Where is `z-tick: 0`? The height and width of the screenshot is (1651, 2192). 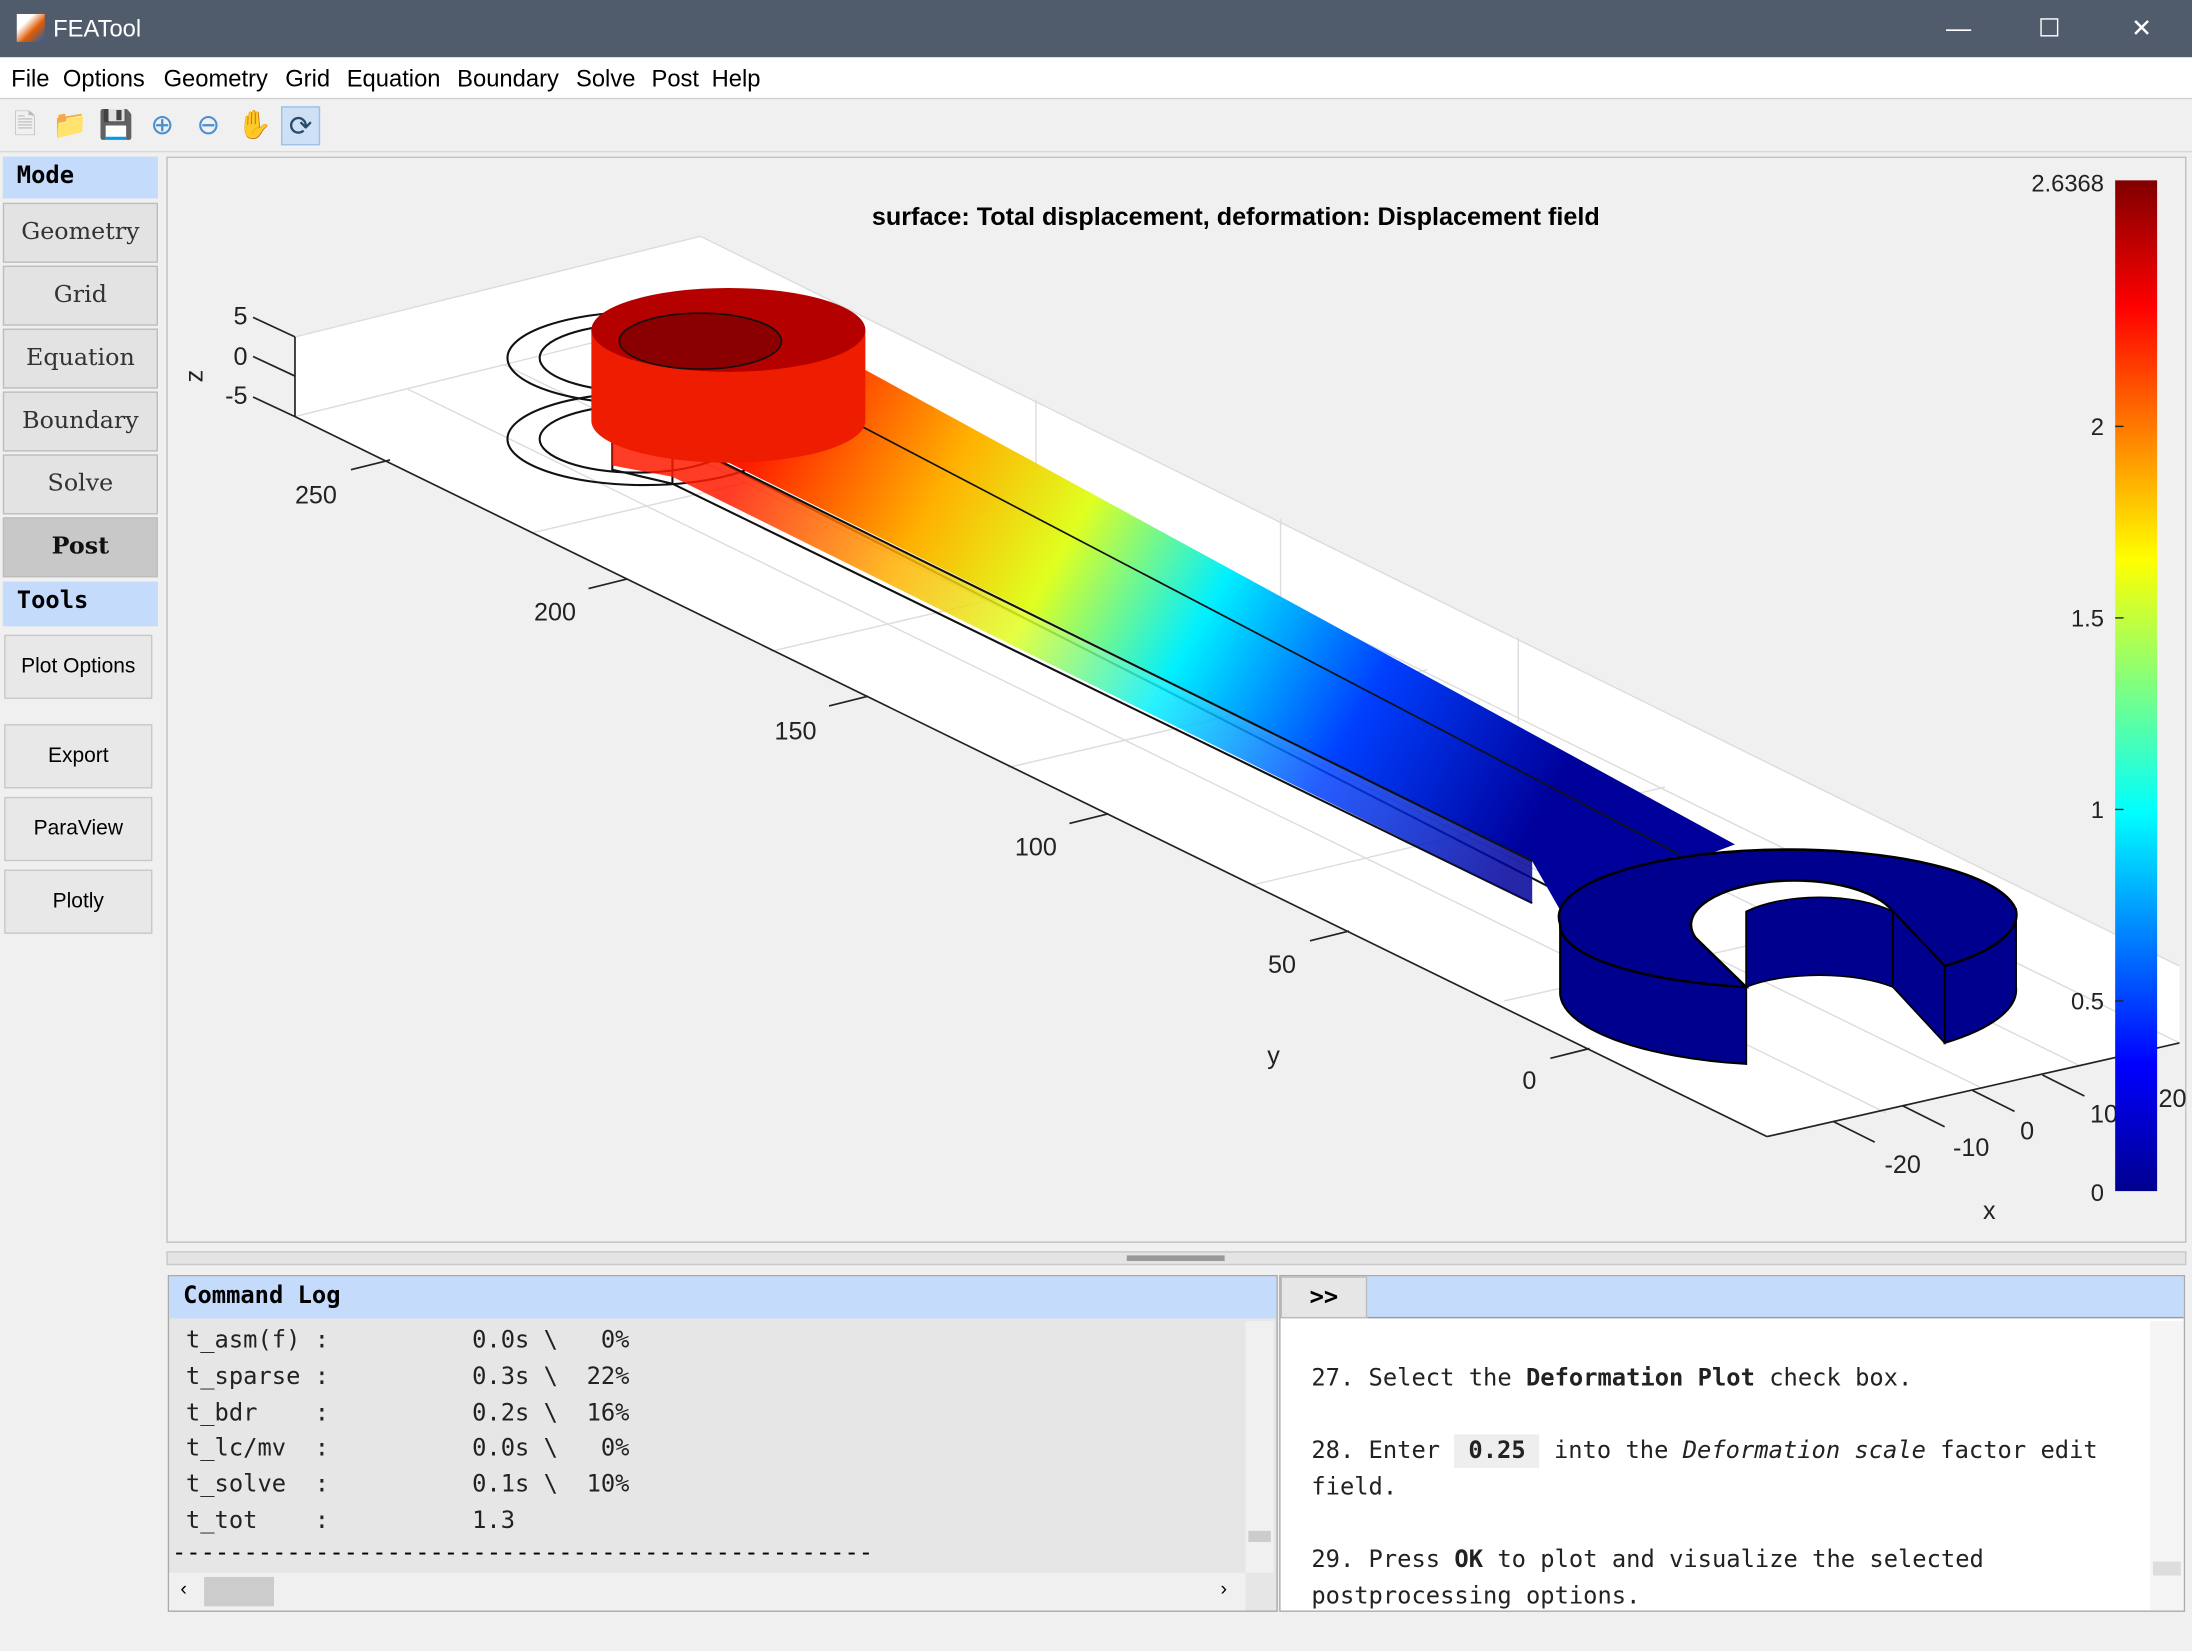
z-tick: 0 is located at coordinates (240, 357).